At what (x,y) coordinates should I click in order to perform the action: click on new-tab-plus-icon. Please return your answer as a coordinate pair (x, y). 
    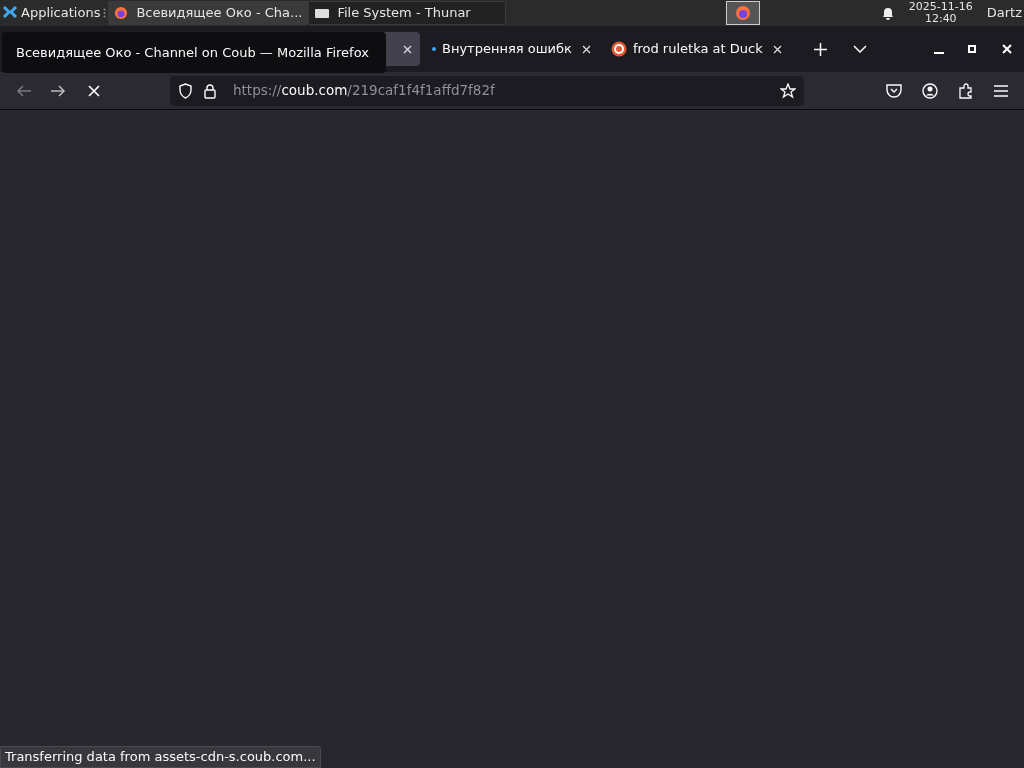
    Looking at the image, I should click on (820, 49).